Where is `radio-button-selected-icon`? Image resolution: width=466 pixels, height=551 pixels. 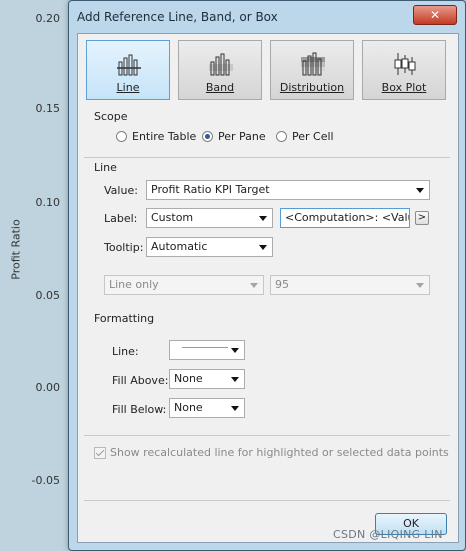 radio-button-selected-icon is located at coordinates (207, 136).